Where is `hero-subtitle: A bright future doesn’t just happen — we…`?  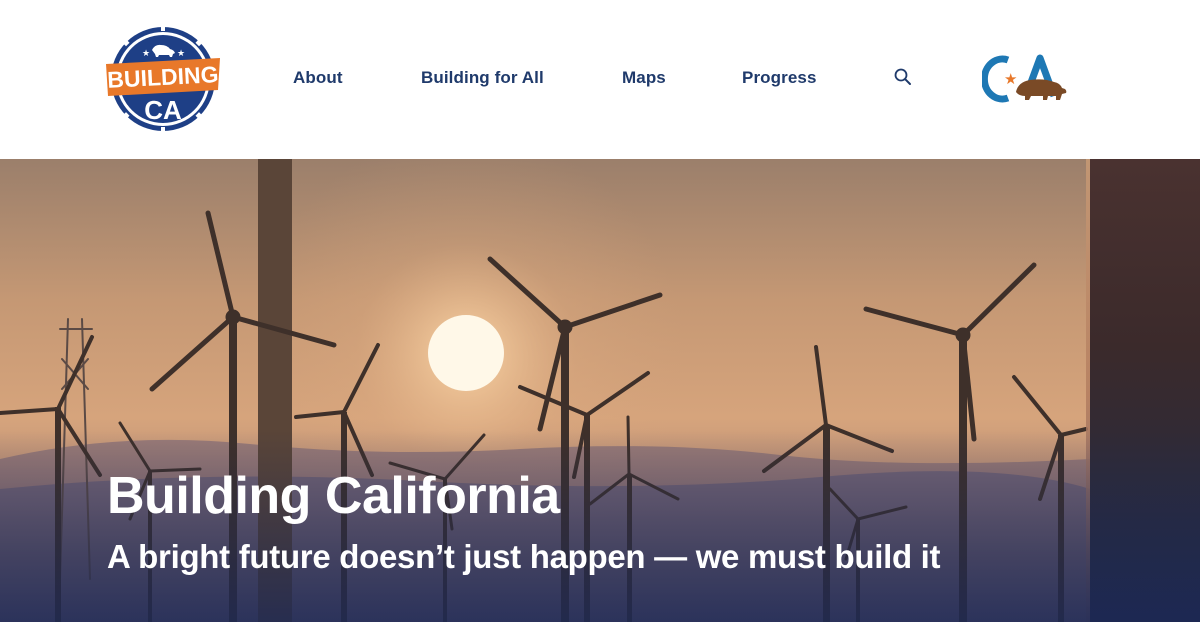 hero-subtitle: A bright future doesn’t just happen — we… is located at coordinates (524, 556).